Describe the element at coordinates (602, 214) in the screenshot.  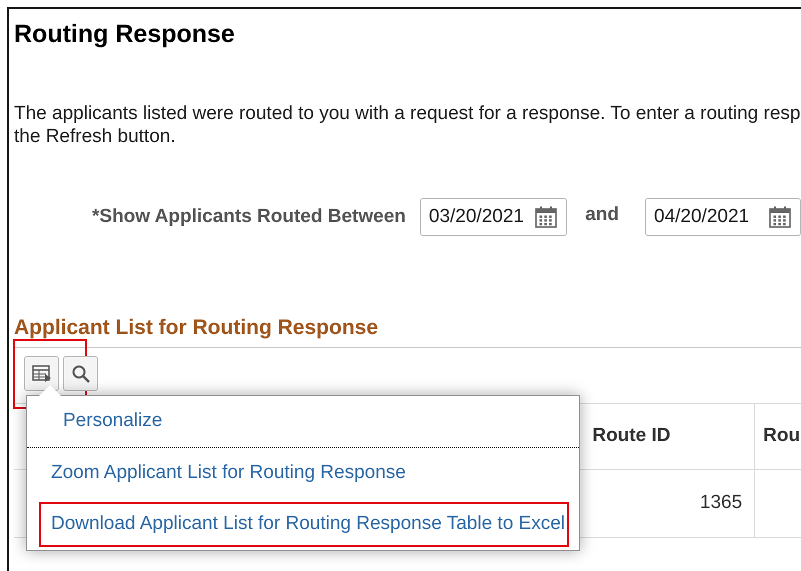
I see `and-label: and` at that location.